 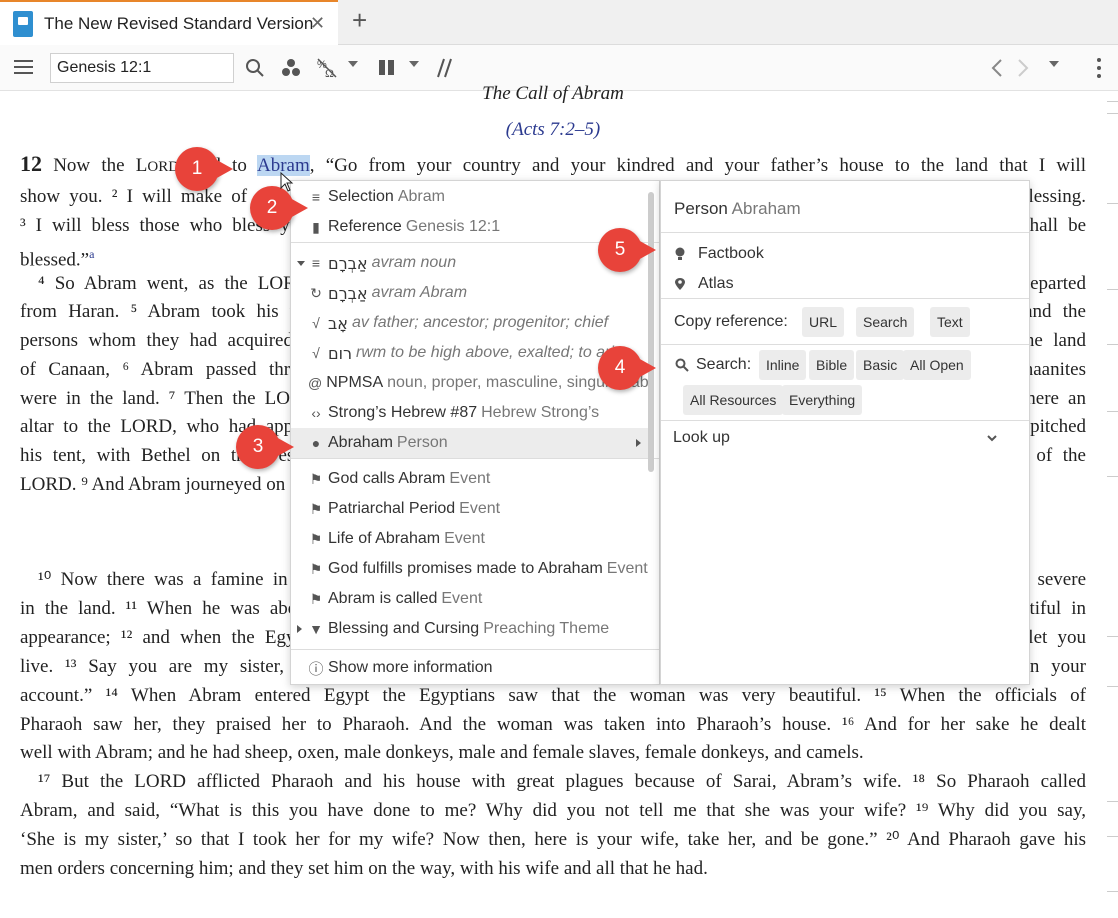 I want to click on menu-item: ⚑ God calls Abram Event, so click(x=471, y=479).